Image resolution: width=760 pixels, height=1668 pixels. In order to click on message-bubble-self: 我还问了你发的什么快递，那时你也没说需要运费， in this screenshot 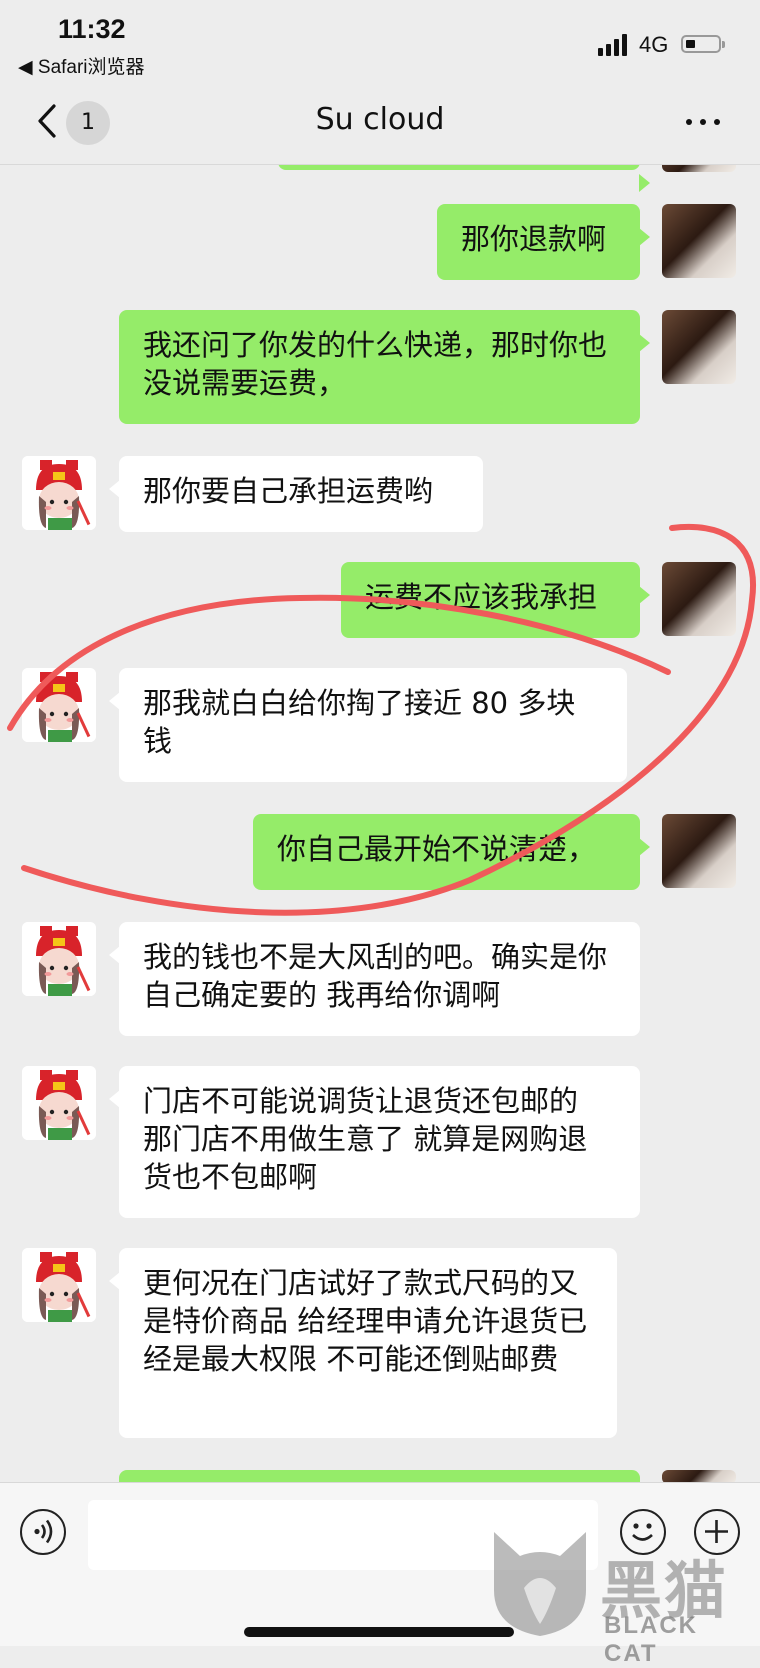, I will do `click(384, 367)`.